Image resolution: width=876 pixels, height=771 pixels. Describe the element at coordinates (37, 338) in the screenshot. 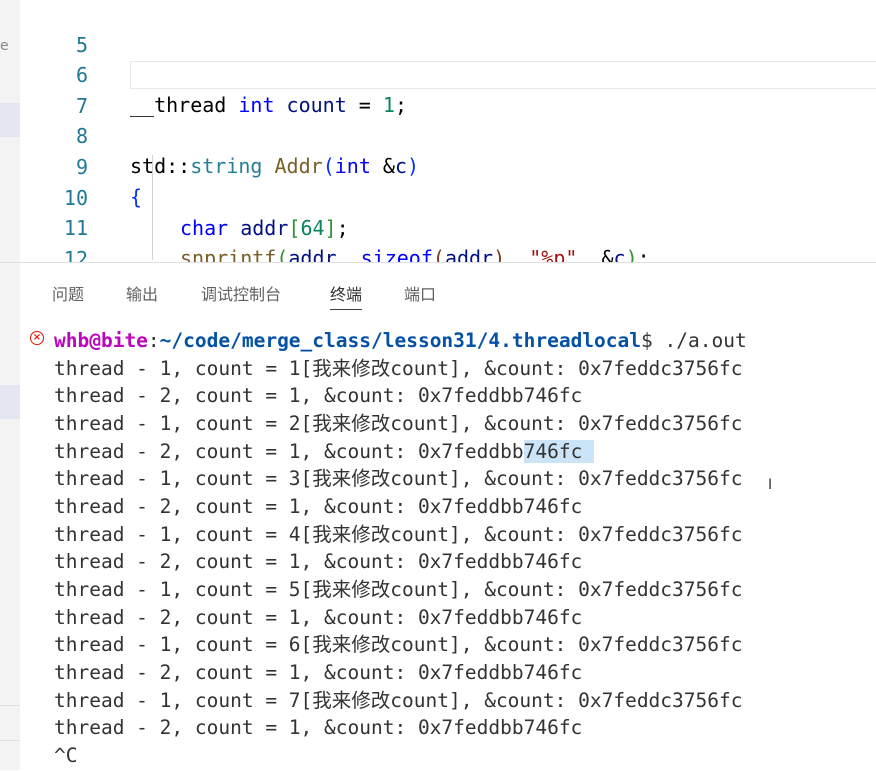

I see `x-circle-icon: ×` at that location.